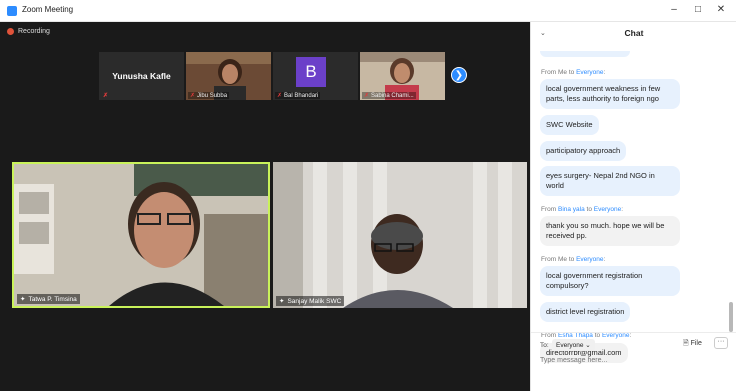 This screenshot has width=736, height=391. I want to click on window-title: Zoom Meeting, so click(48, 9).